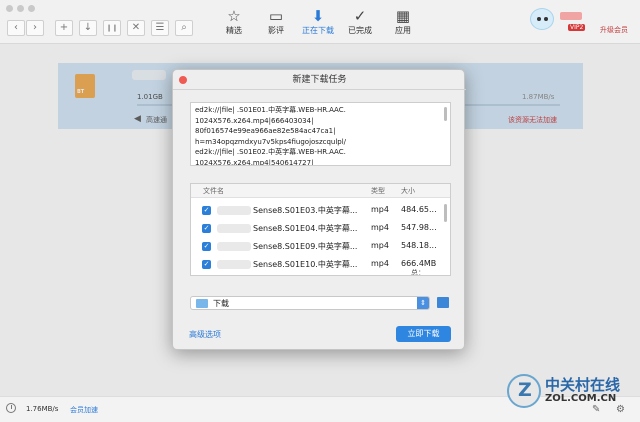  What do you see at coordinates (221, 303) in the screenshot?
I see `save-path-value: 下载` at bounding box center [221, 303].